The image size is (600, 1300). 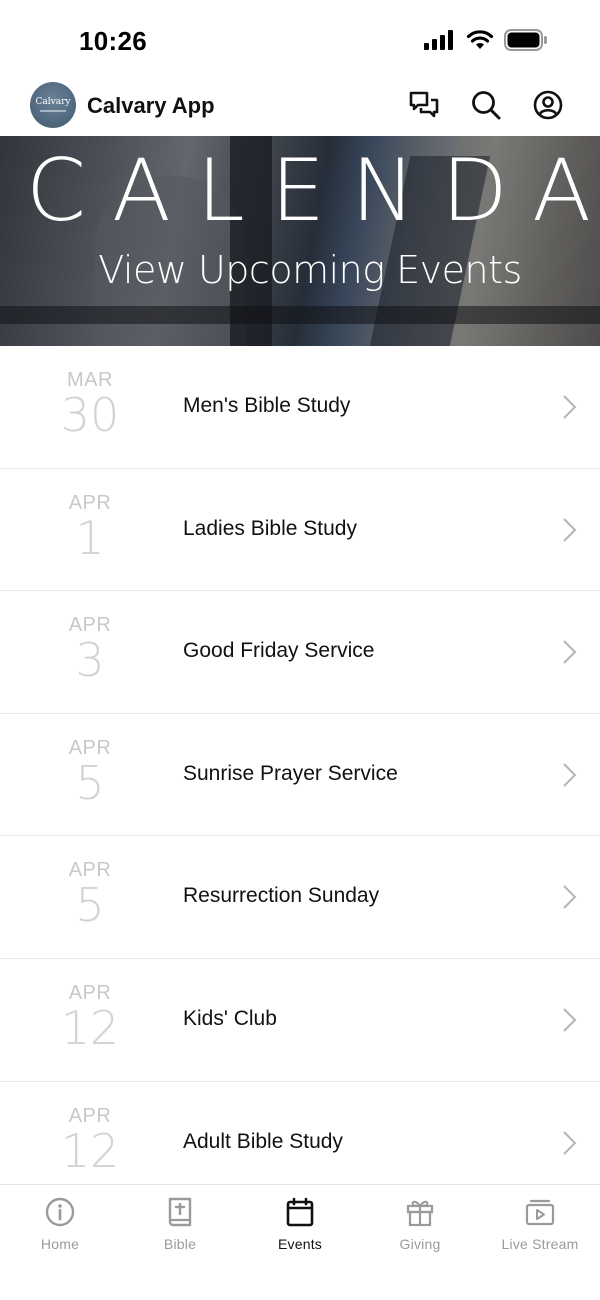 I want to click on event-date: MAR 30, so click(x=90, y=404).